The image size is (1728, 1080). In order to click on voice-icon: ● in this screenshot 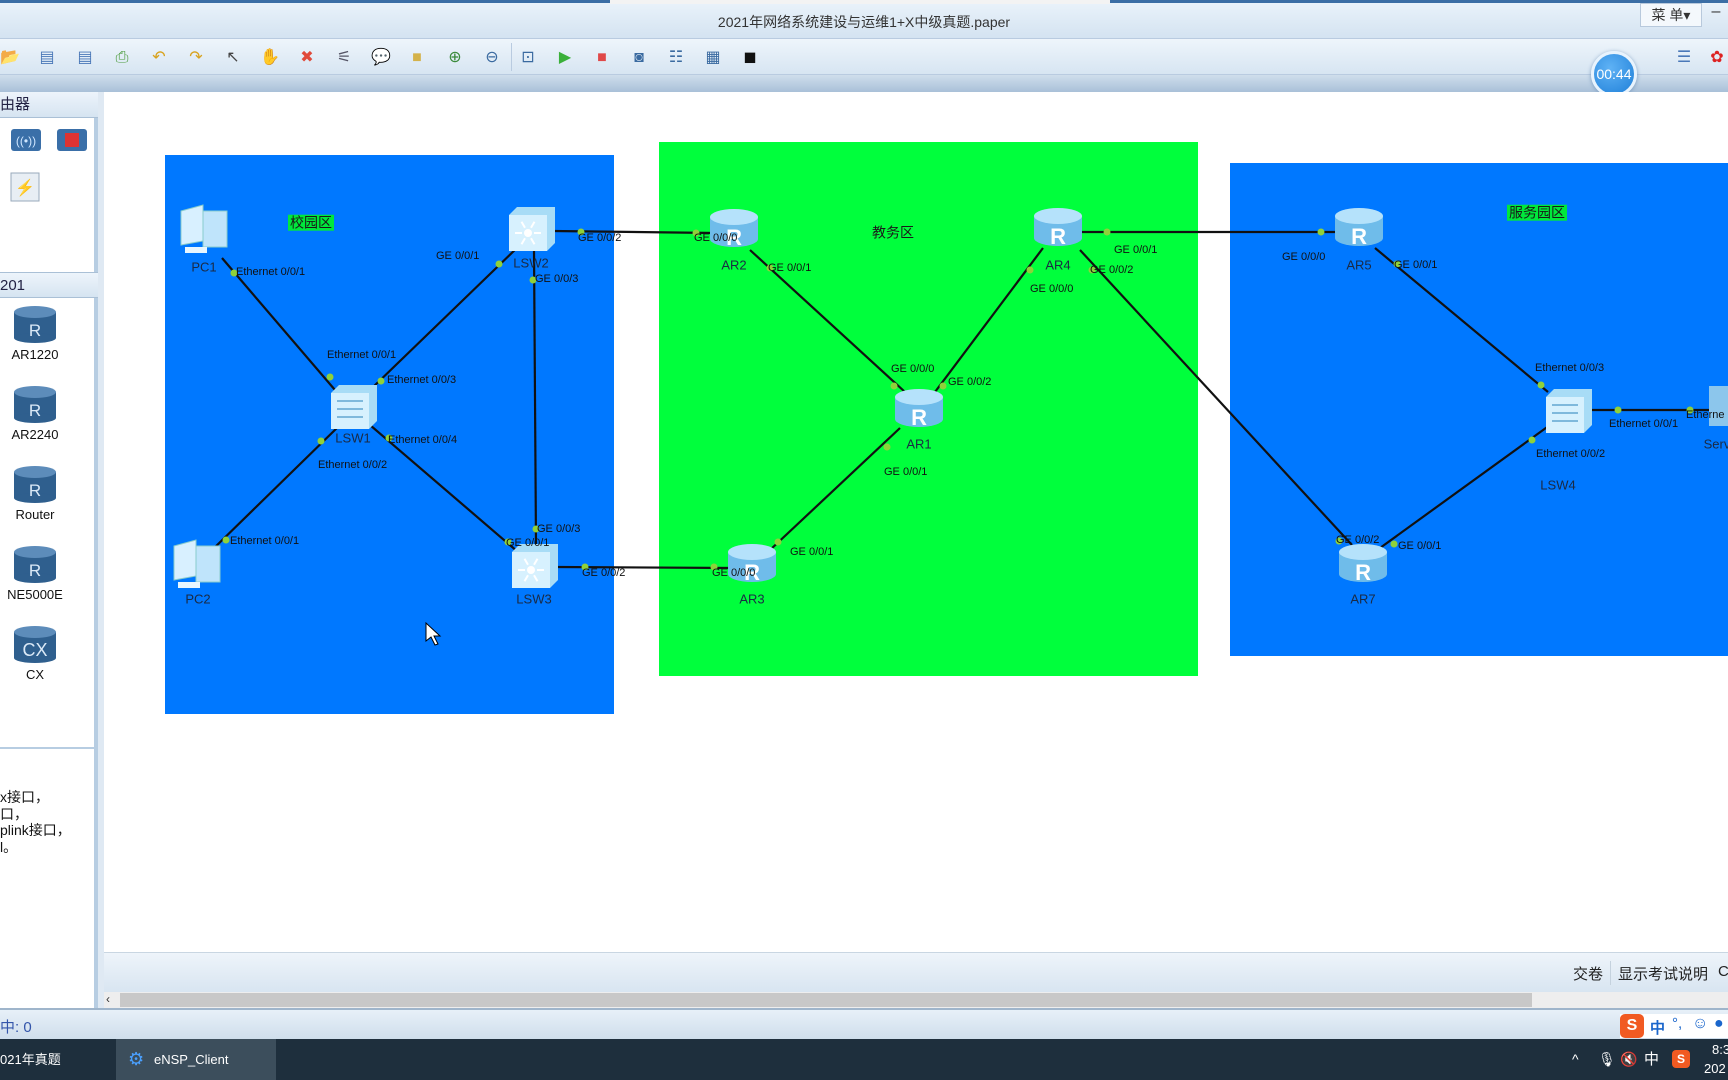, I will do `click(1719, 1024)`.